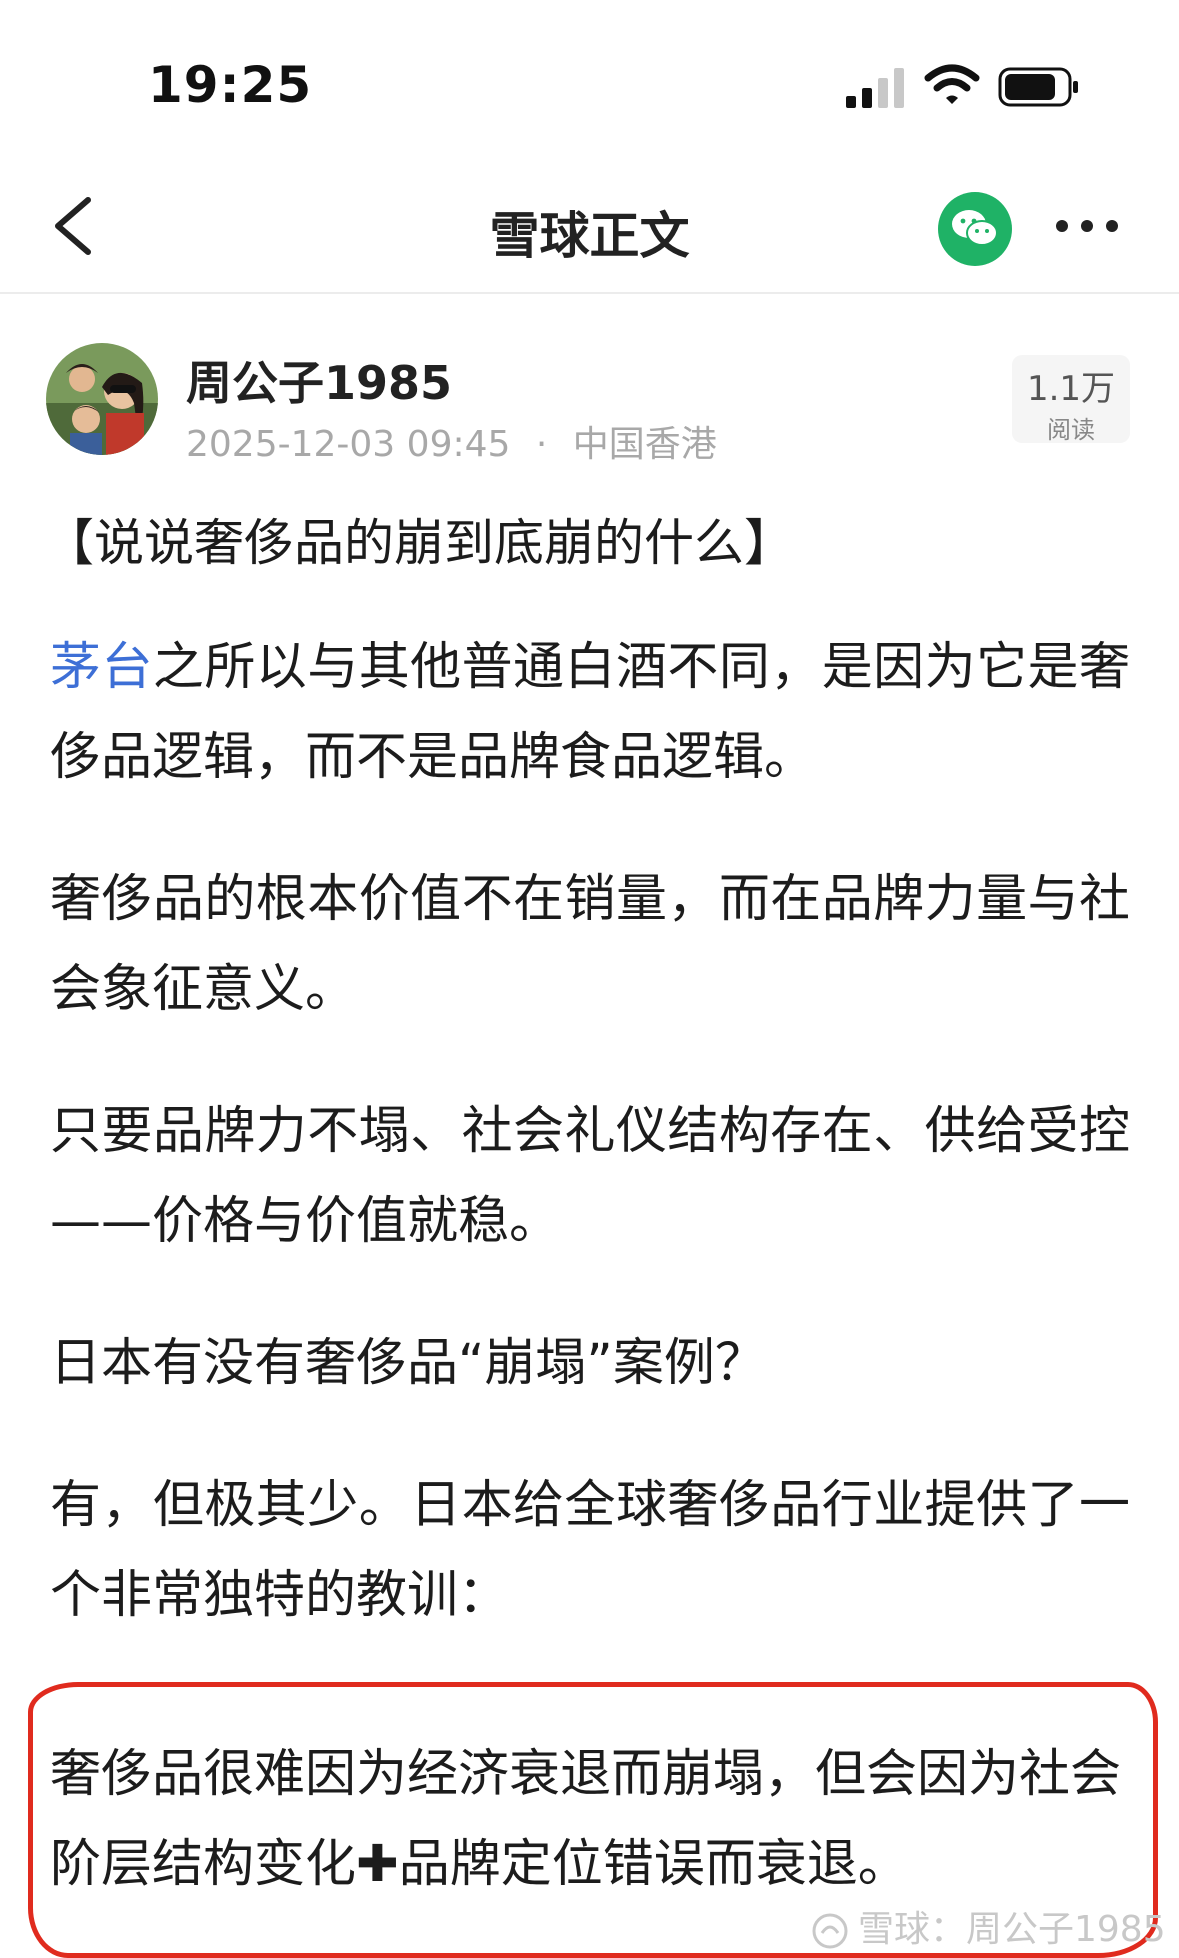  I want to click on paragraph-5: 有，但极其少。日本给全球奢侈品行业提供了一个非常独特的教训：, so click(590, 1550).